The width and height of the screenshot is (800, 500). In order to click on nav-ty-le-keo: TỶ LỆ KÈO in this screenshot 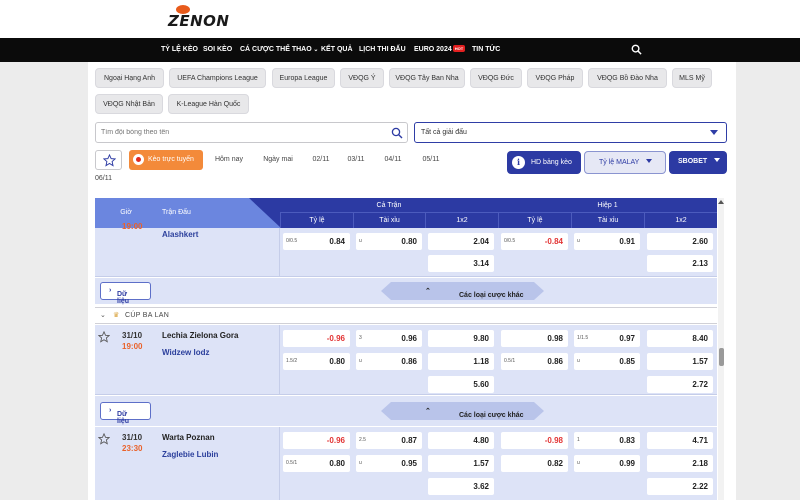, I will do `click(179, 50)`.